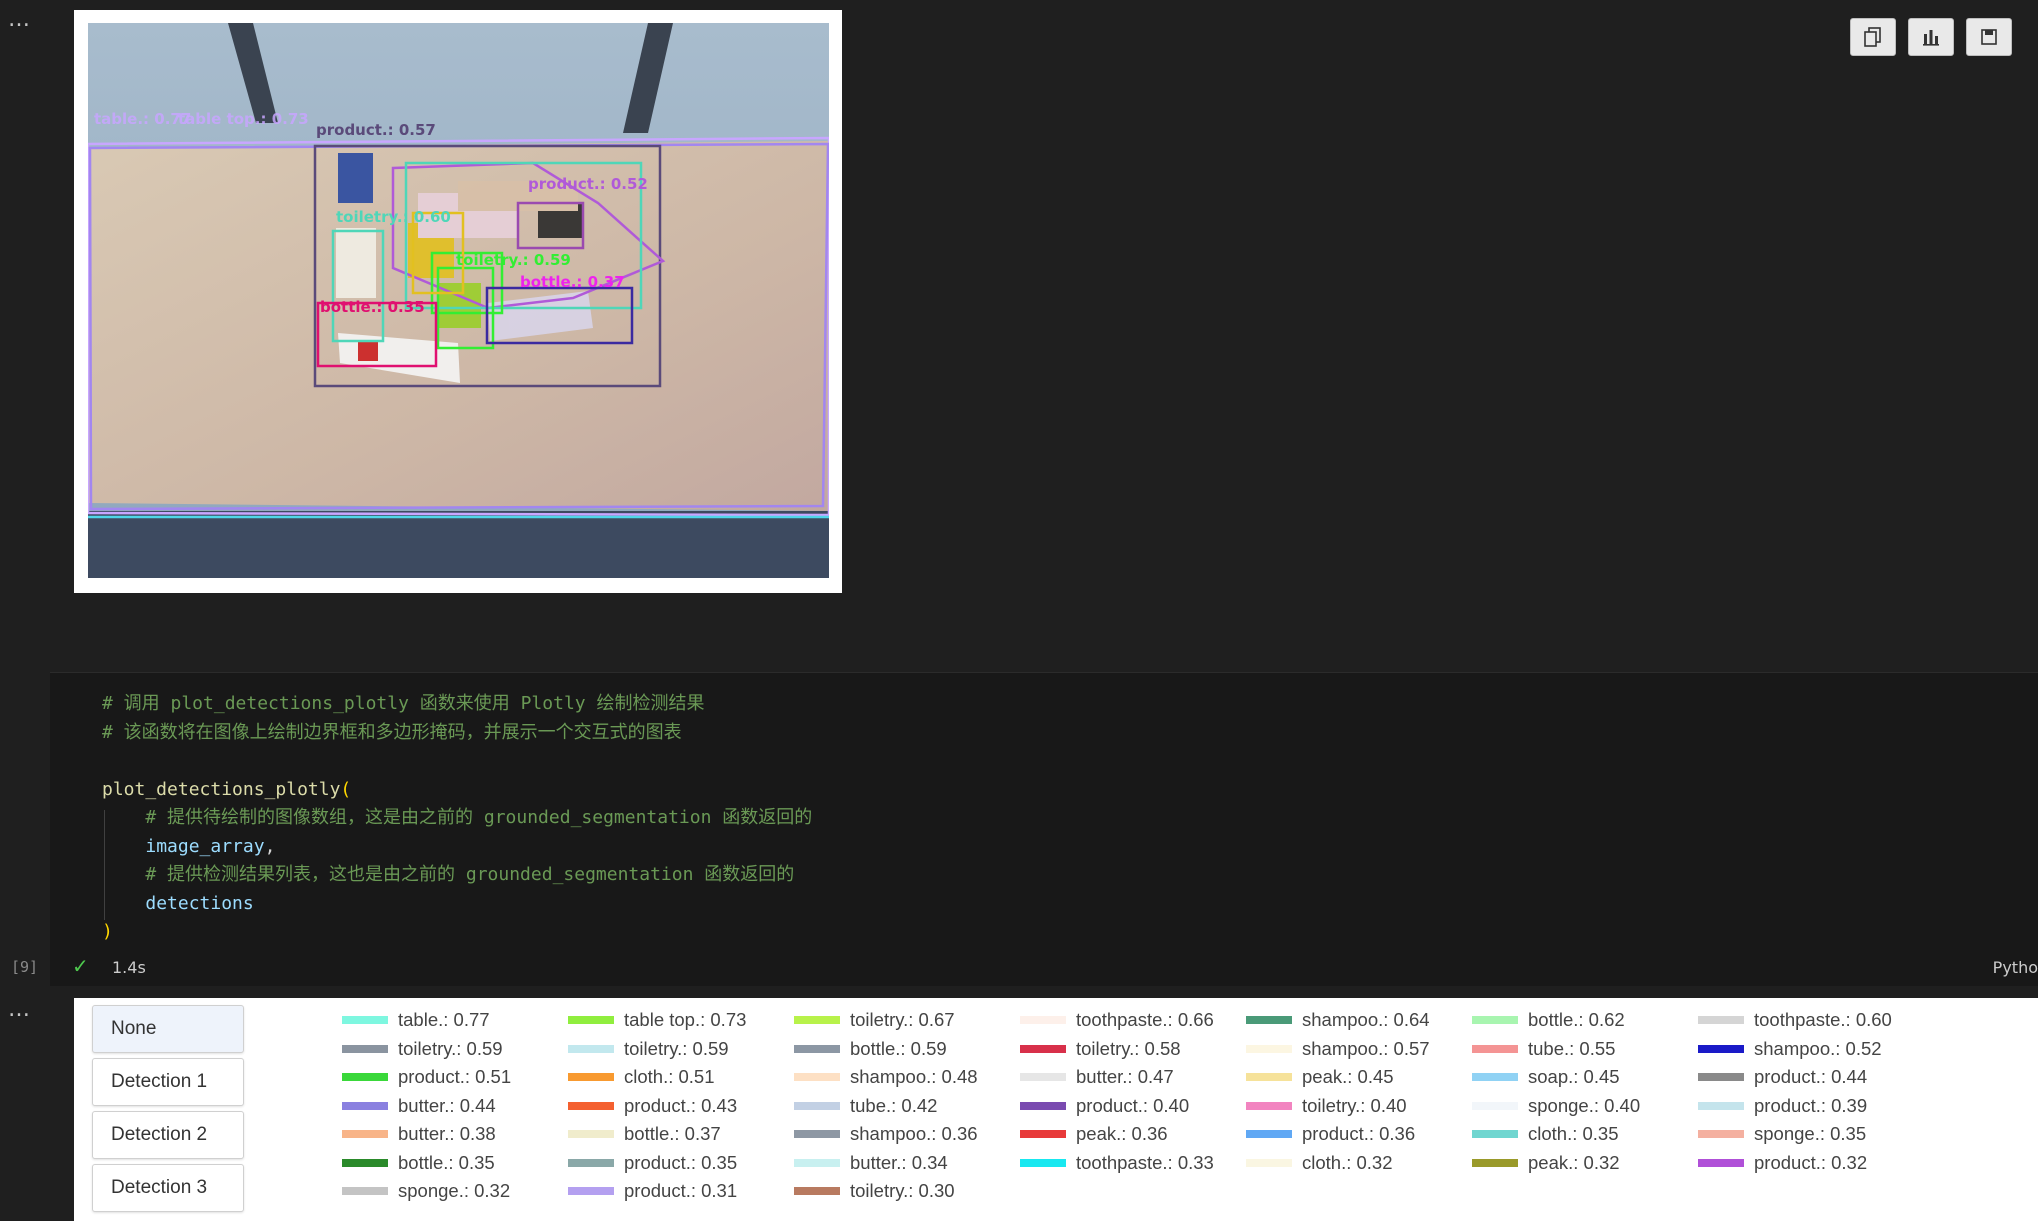 The width and height of the screenshot is (2038, 1221). I want to click on legend-label: bottle.: 0.59, so click(898, 1048).